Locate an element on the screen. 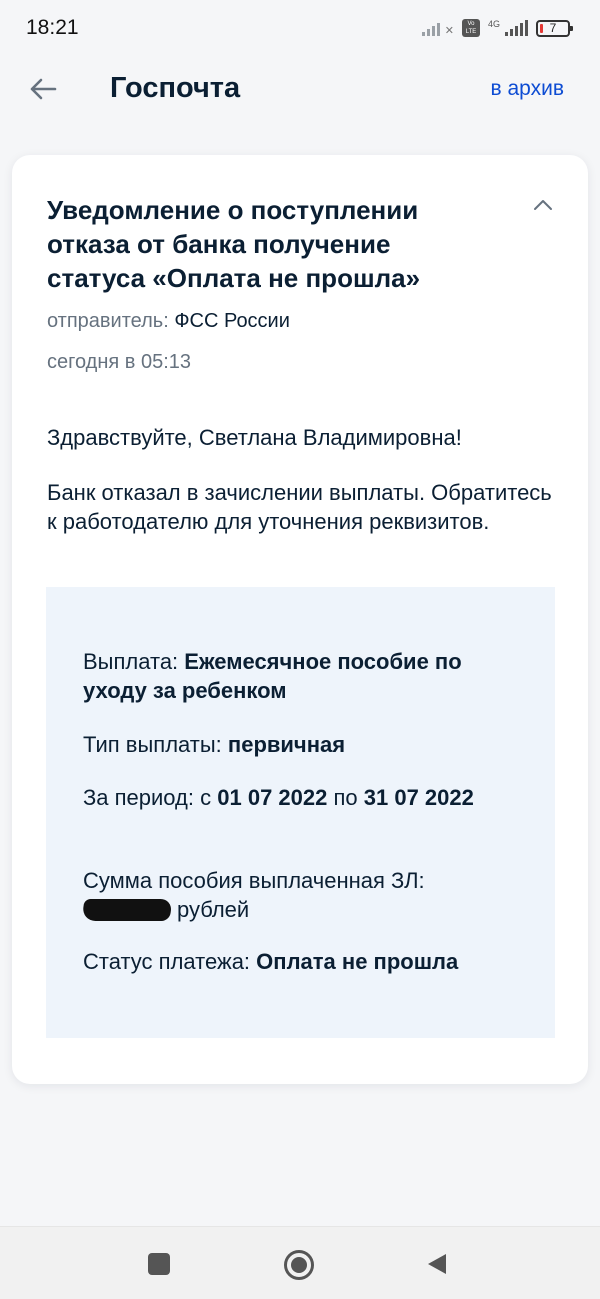  payment-label: Выплата: is located at coordinates (131, 661).